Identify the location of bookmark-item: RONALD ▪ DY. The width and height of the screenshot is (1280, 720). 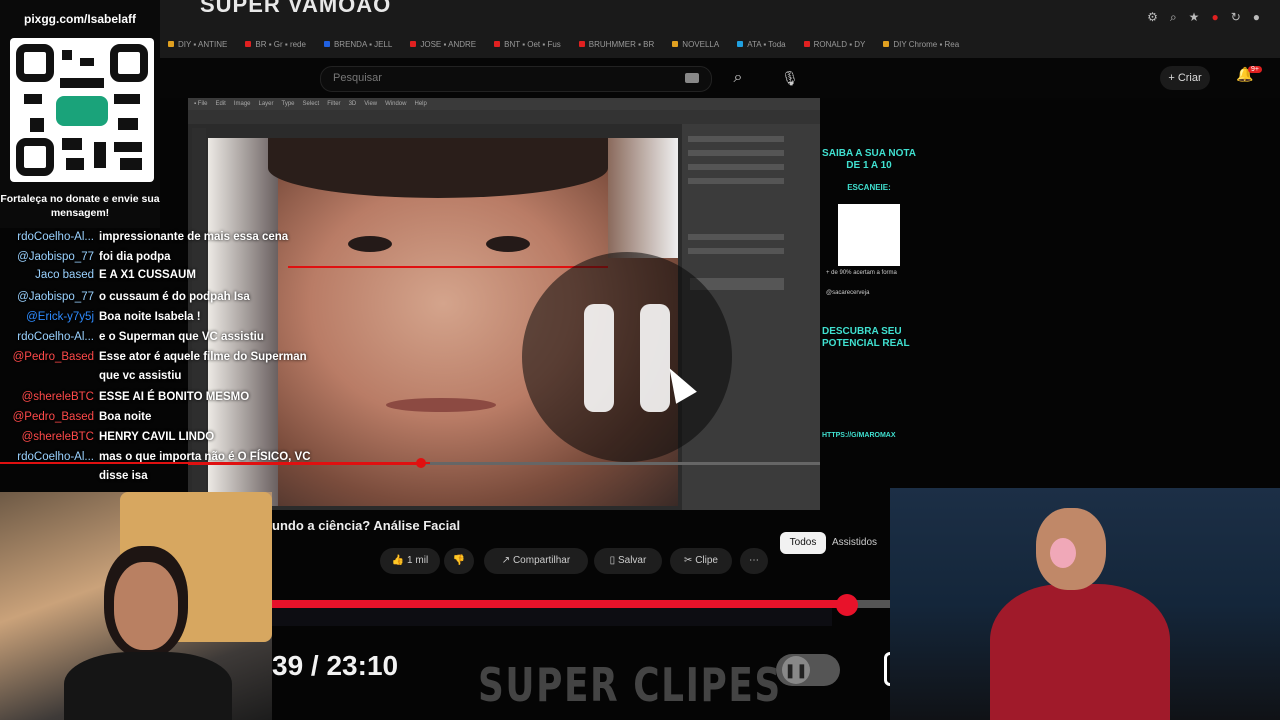
(834, 44).